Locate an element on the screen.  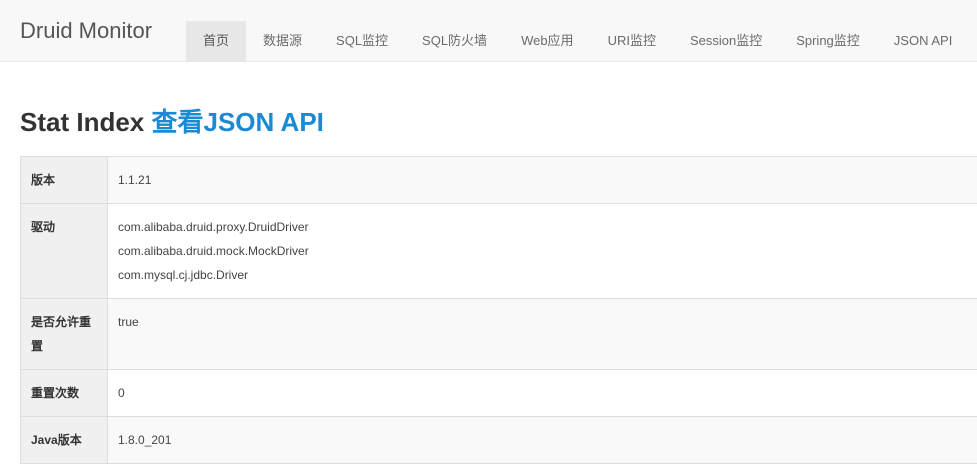
row-value-reset-count: 0 is located at coordinates (542, 393).